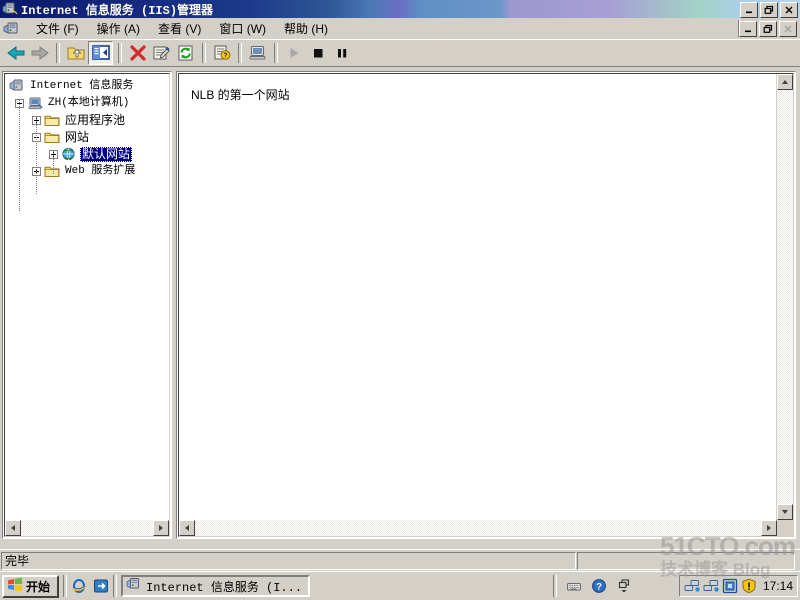 The height and width of the screenshot is (600, 800). Describe the element at coordinates (58, 53) in the screenshot. I see `toolbar-separator` at that location.